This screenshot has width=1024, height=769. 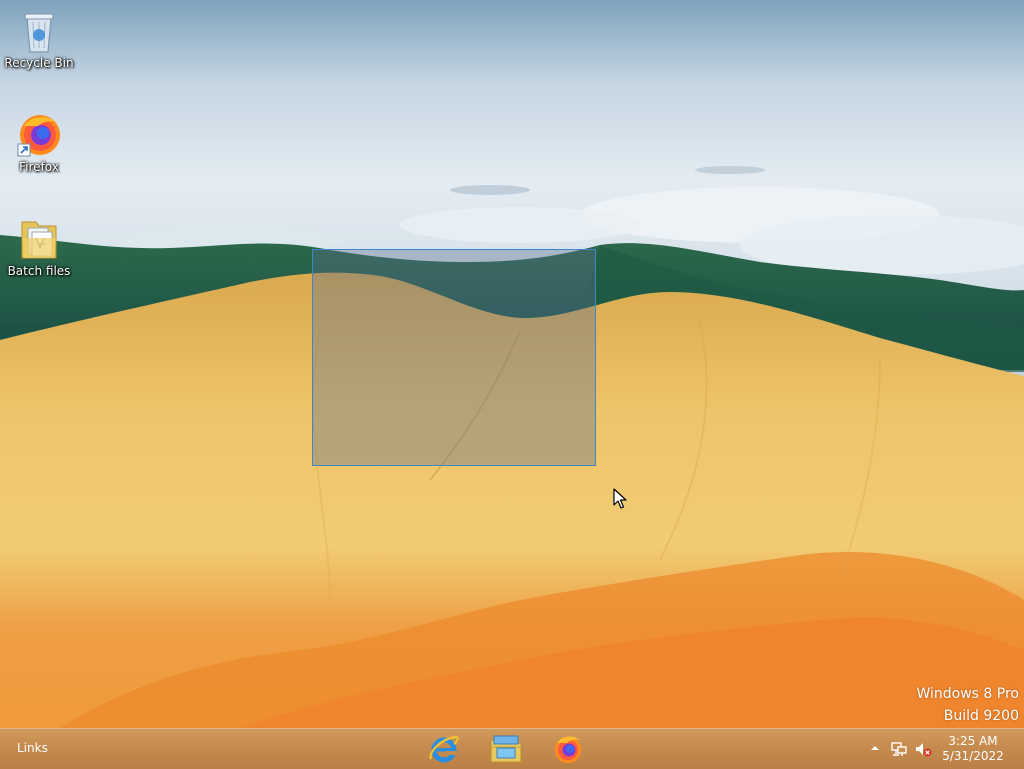 I want to click on desktop-icon-recycle-bin: Recycle Bin, so click(x=39, y=39).